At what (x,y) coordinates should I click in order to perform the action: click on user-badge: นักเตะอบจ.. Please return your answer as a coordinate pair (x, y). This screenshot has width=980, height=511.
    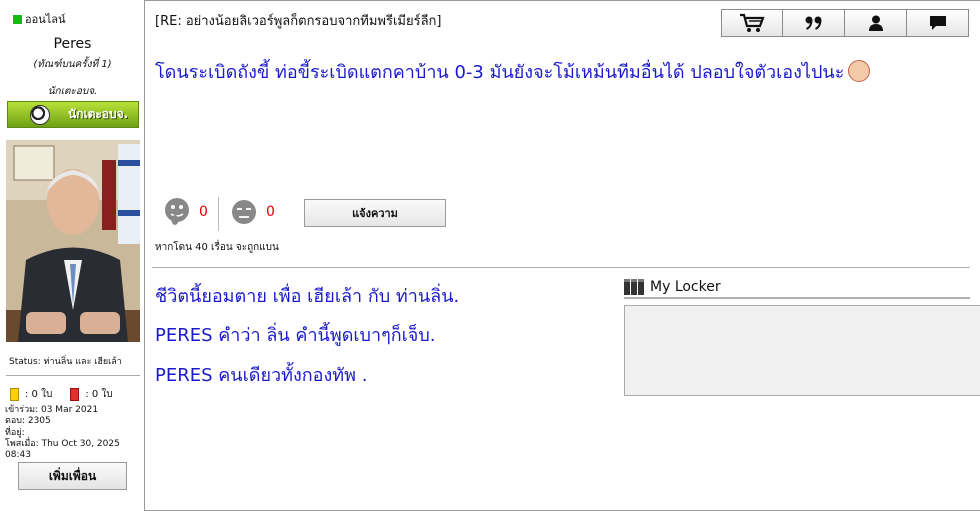
    Looking at the image, I should click on (73, 114).